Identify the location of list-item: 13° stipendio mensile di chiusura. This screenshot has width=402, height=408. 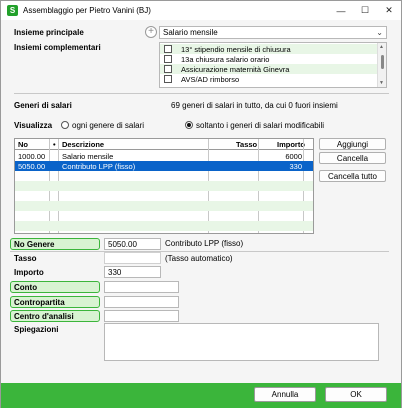
(273, 49).